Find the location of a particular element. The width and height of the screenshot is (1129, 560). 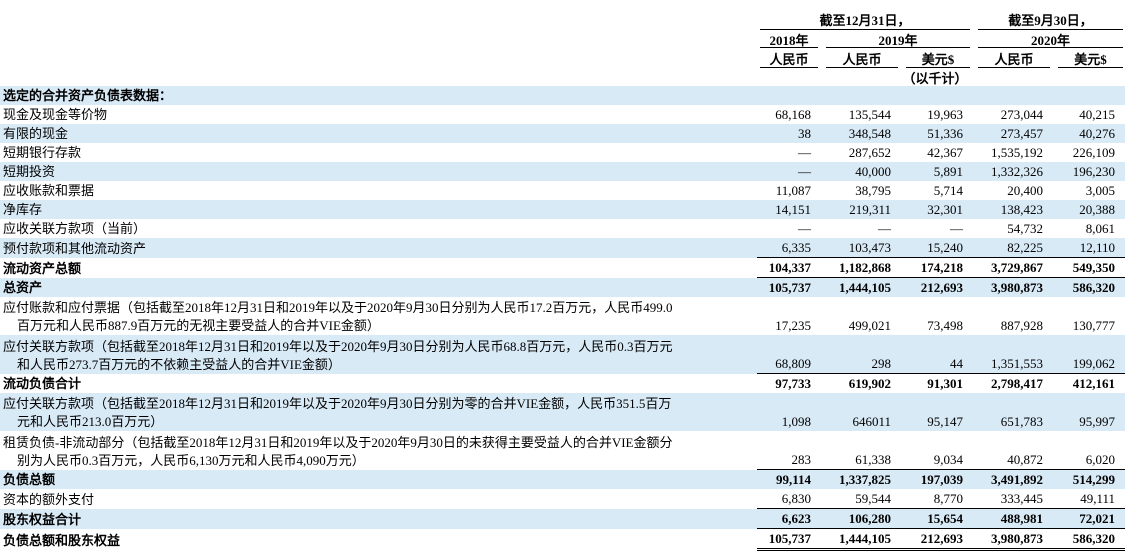

cell-value: 646011 is located at coordinates (861, 412).